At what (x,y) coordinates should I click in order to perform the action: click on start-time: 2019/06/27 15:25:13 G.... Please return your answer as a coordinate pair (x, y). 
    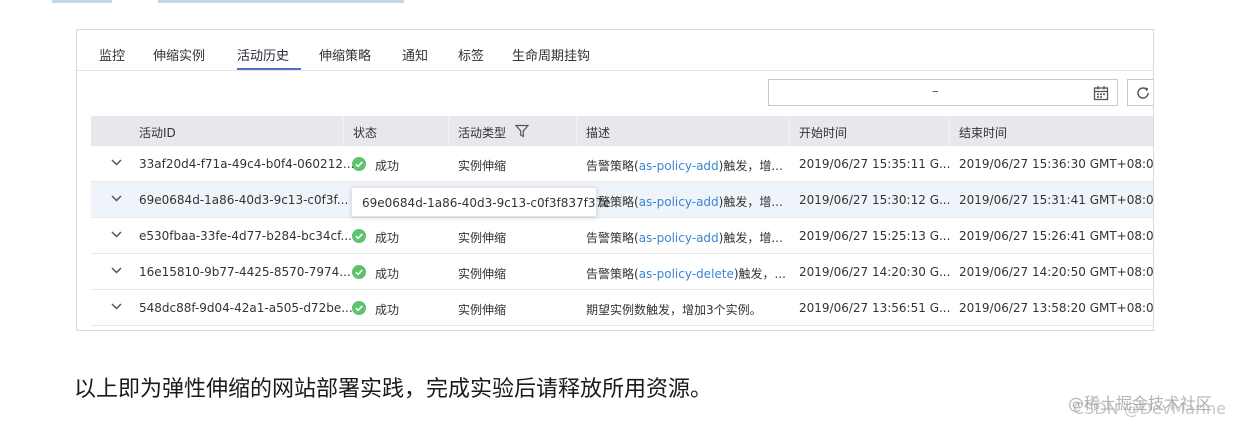
    Looking at the image, I should click on (875, 236).